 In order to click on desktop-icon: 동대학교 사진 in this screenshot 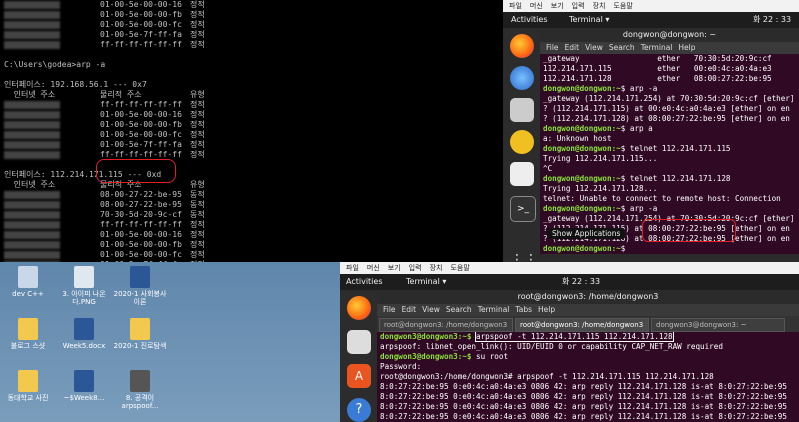, I will do `click(28, 386)`.